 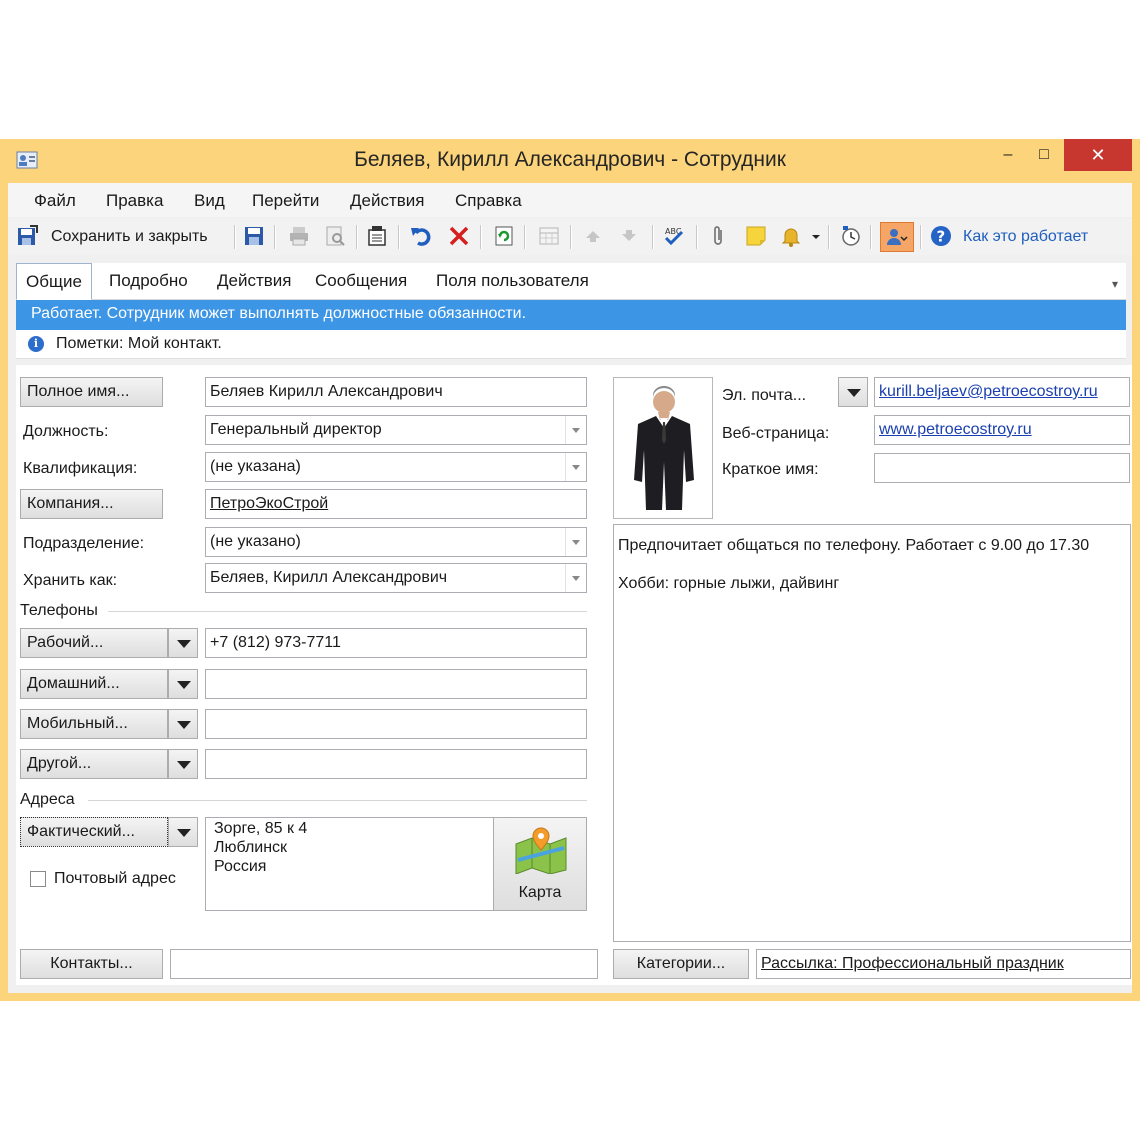 I want to click on maximize-button: □, so click(x=1044, y=155).